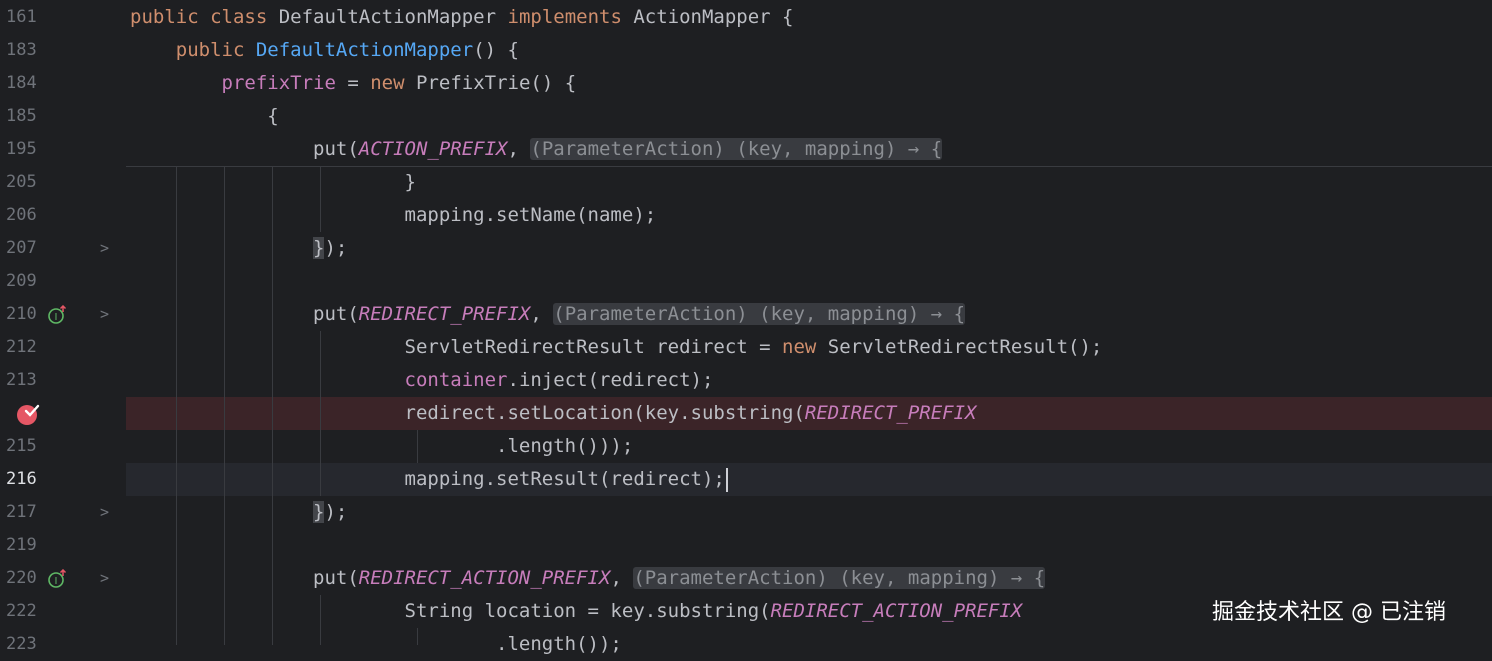  Describe the element at coordinates (29, 414) in the screenshot. I see `breakpoint-icon` at that location.